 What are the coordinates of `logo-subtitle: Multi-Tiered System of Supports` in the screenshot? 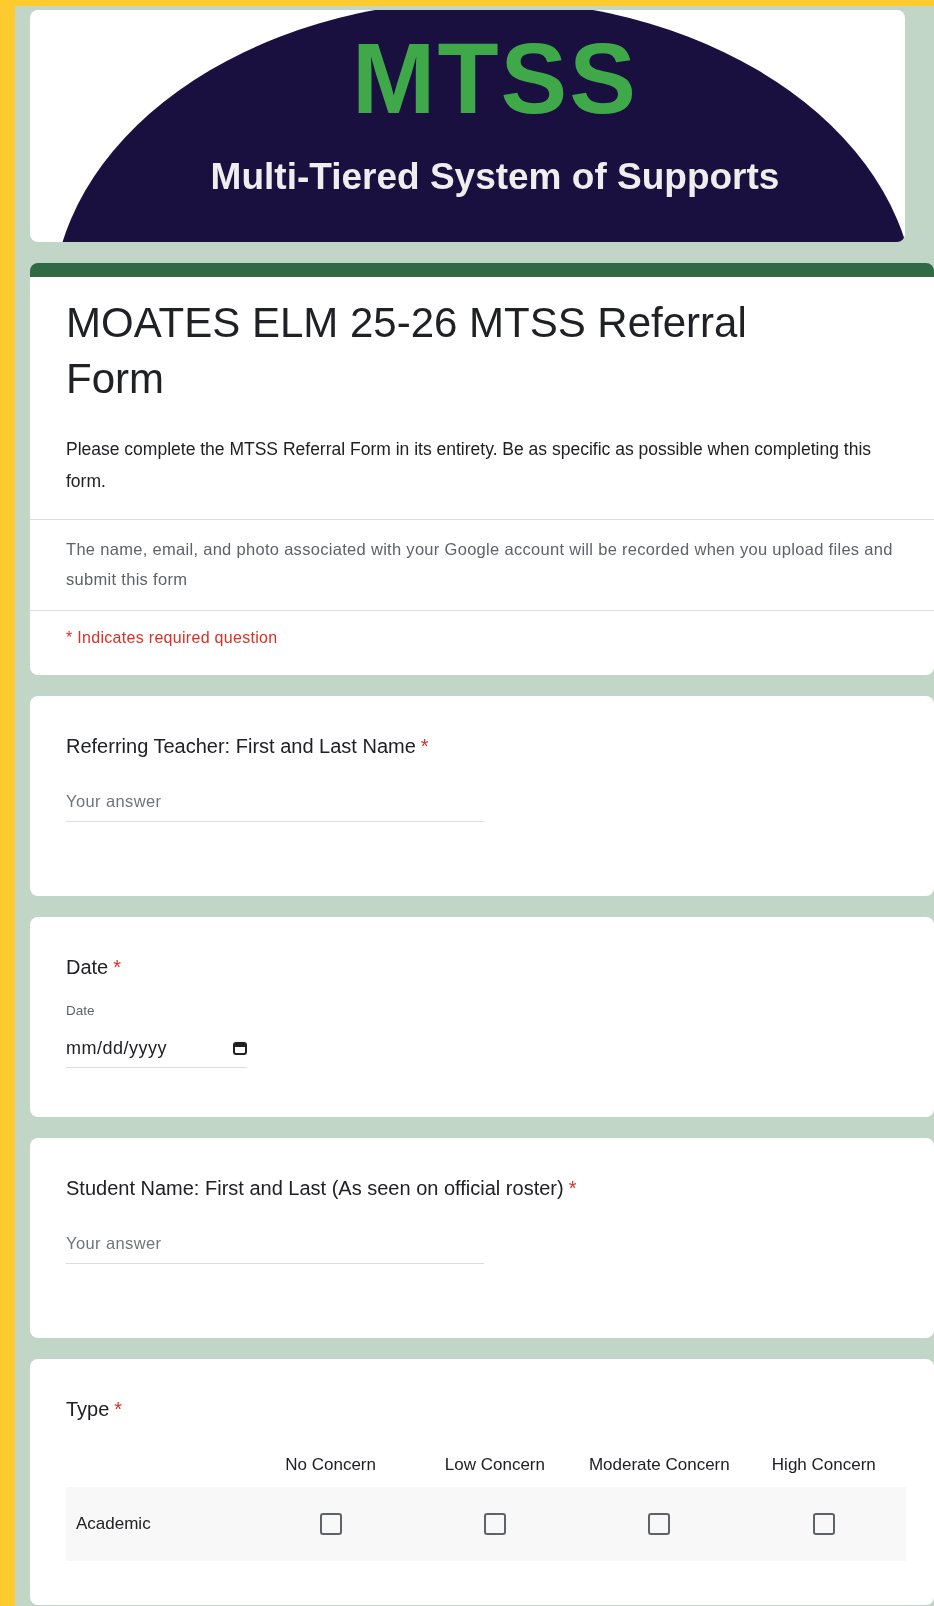 It's located at (495, 177).